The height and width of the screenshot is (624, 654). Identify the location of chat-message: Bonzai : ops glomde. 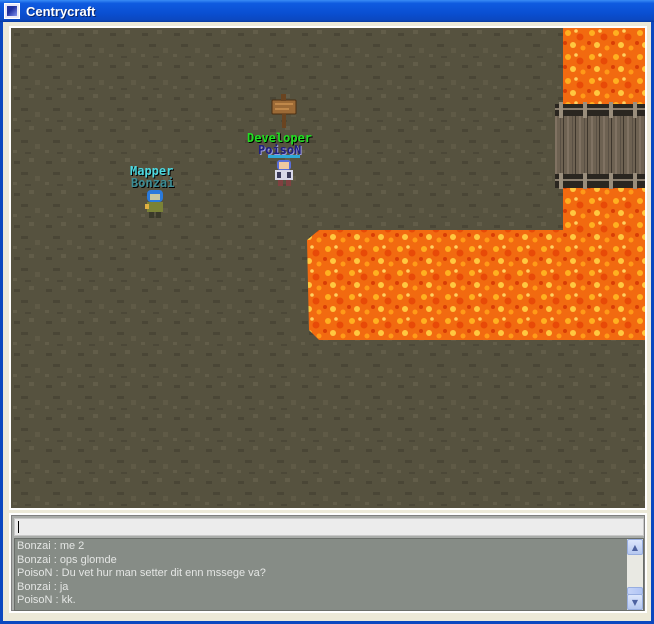
(67, 559).